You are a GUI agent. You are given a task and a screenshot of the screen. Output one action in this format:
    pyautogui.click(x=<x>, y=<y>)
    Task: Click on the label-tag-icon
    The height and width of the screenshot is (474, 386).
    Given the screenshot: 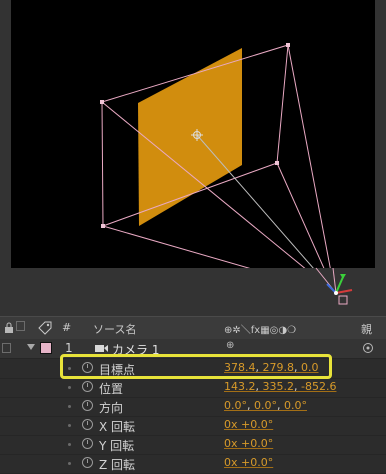 What is the action you would take?
    pyautogui.click(x=45, y=328)
    